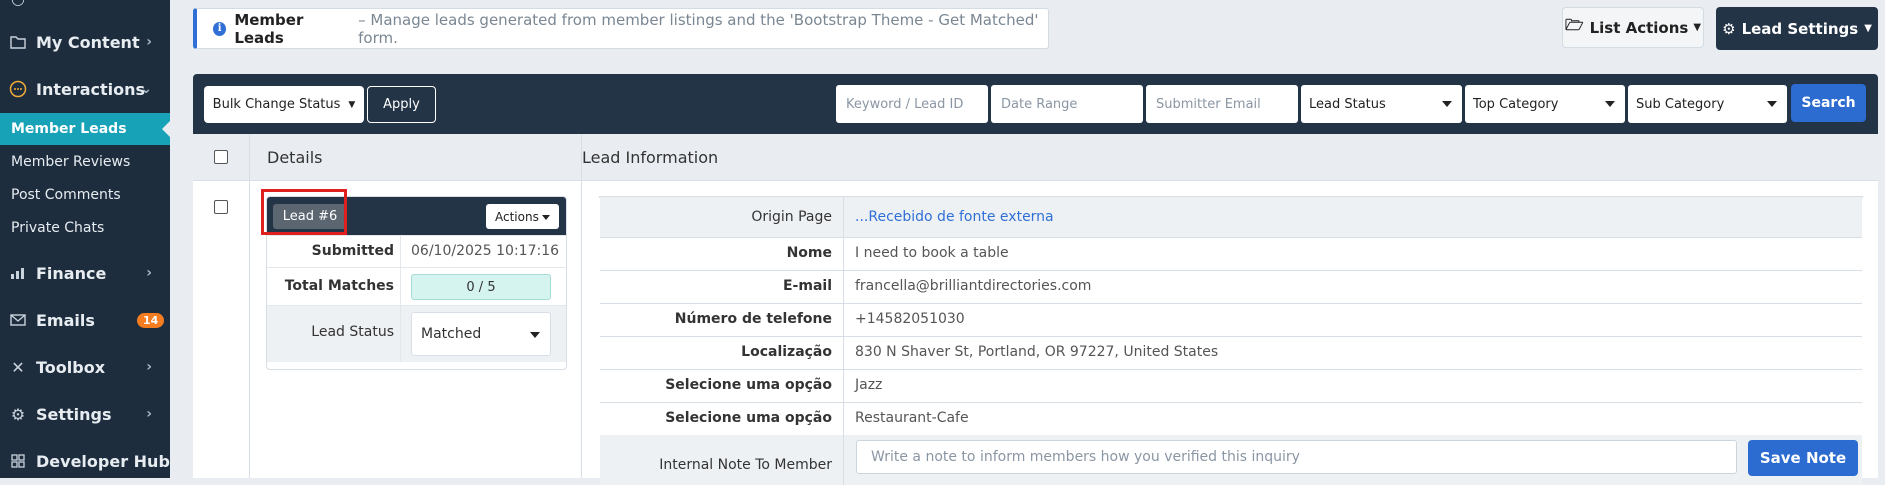 This screenshot has width=1885, height=485. Describe the element at coordinates (1707, 104) in the screenshot. I see `sub-category-select: Sub Category` at that location.